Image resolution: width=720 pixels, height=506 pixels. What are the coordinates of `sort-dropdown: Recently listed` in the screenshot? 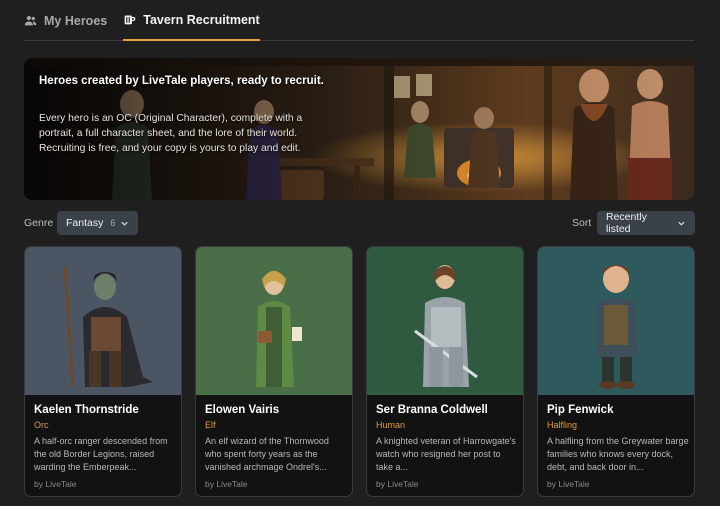 It's located at (646, 223).